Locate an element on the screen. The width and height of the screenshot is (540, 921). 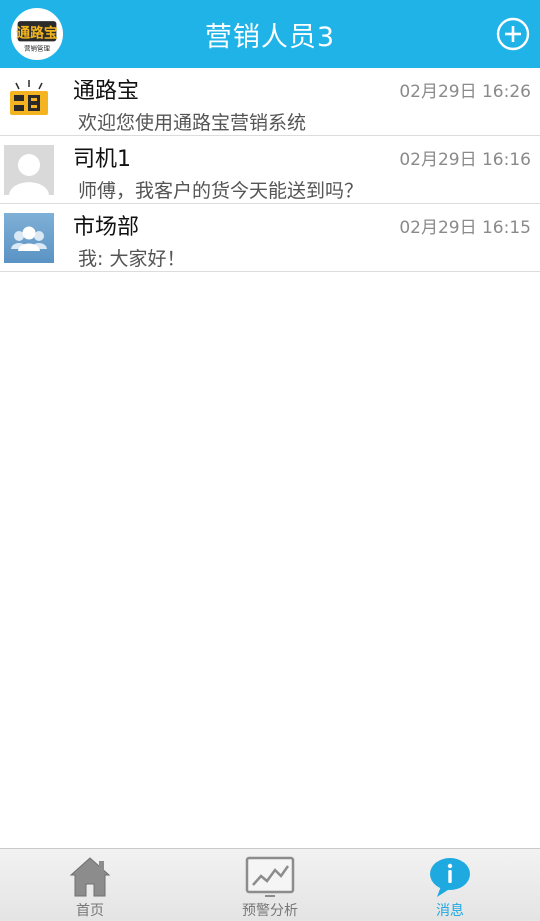
home-icon is located at coordinates (90, 877).